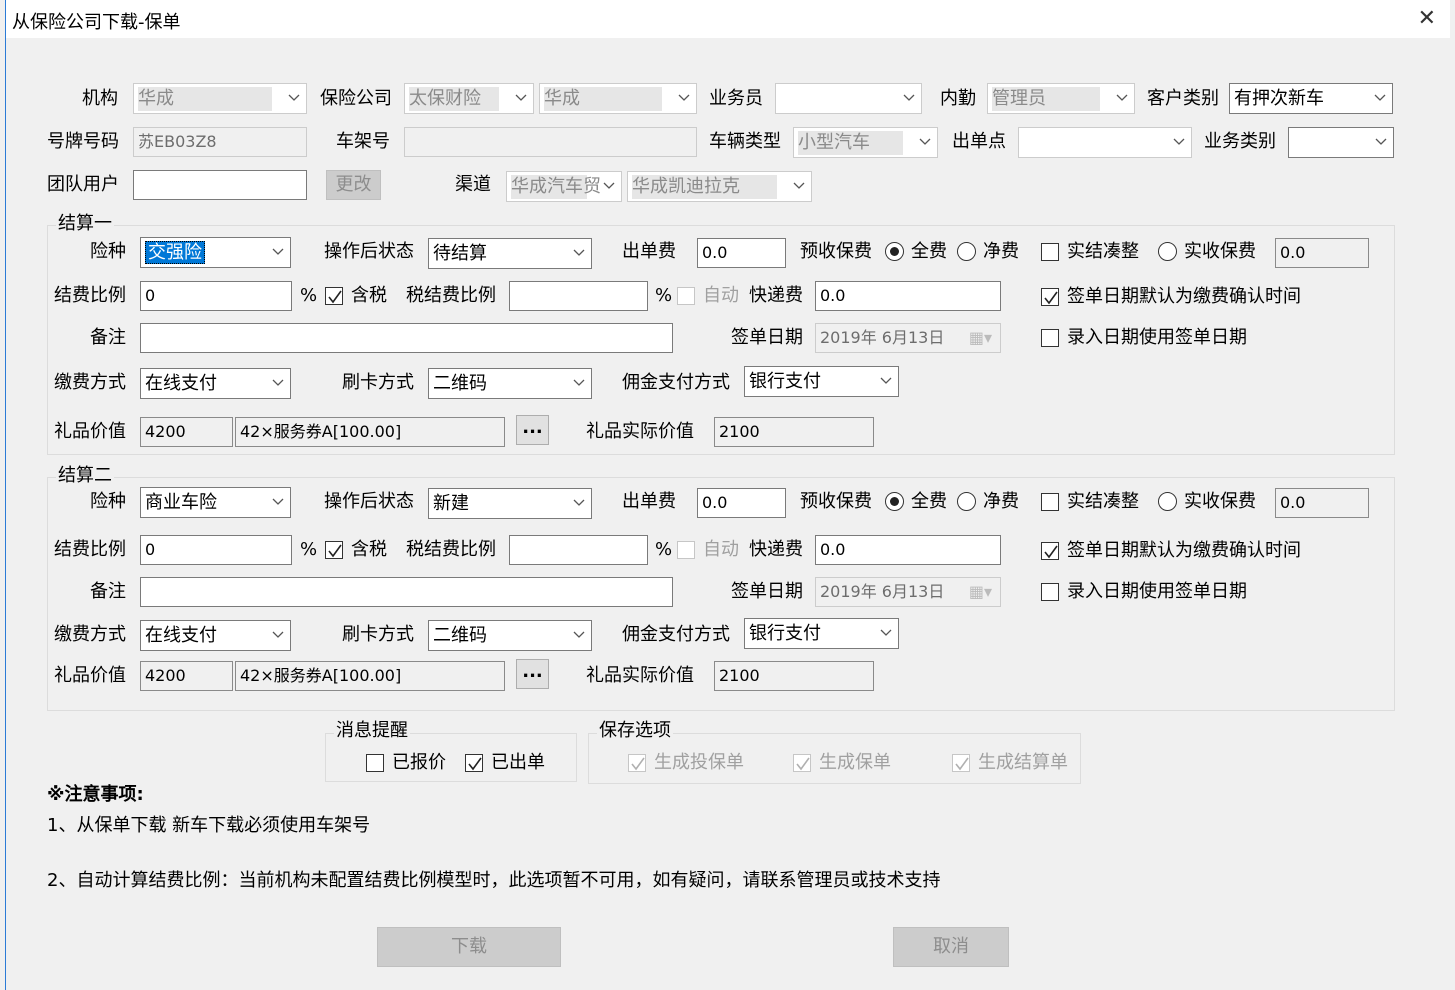  What do you see at coordinates (90, 295) in the screenshot?
I see `label: 结费比例` at bounding box center [90, 295].